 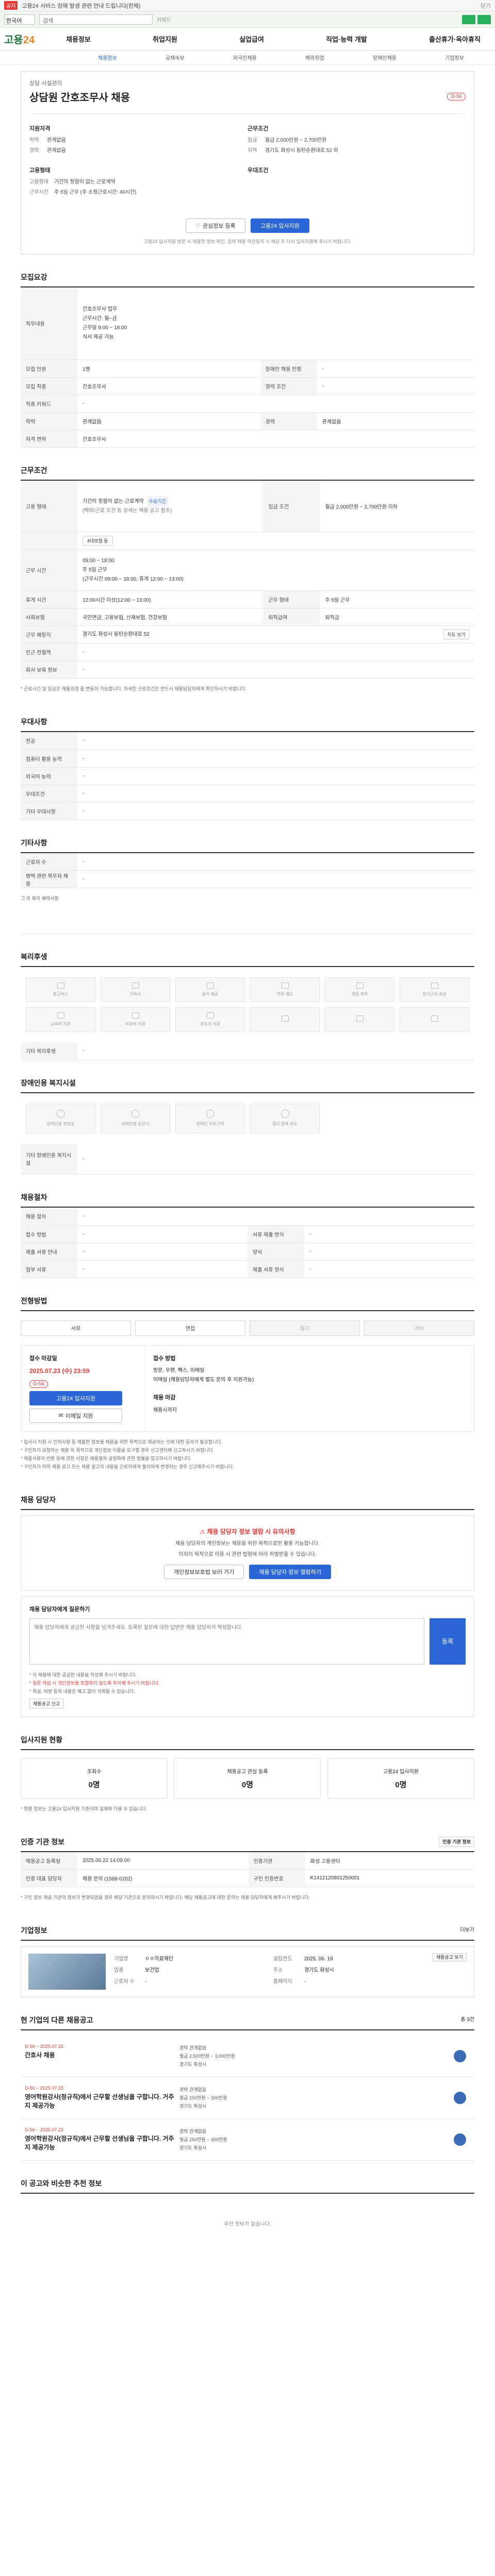 What do you see at coordinates (107, 57) in the screenshot?
I see `sub-nav-jobs: 채용정보` at bounding box center [107, 57].